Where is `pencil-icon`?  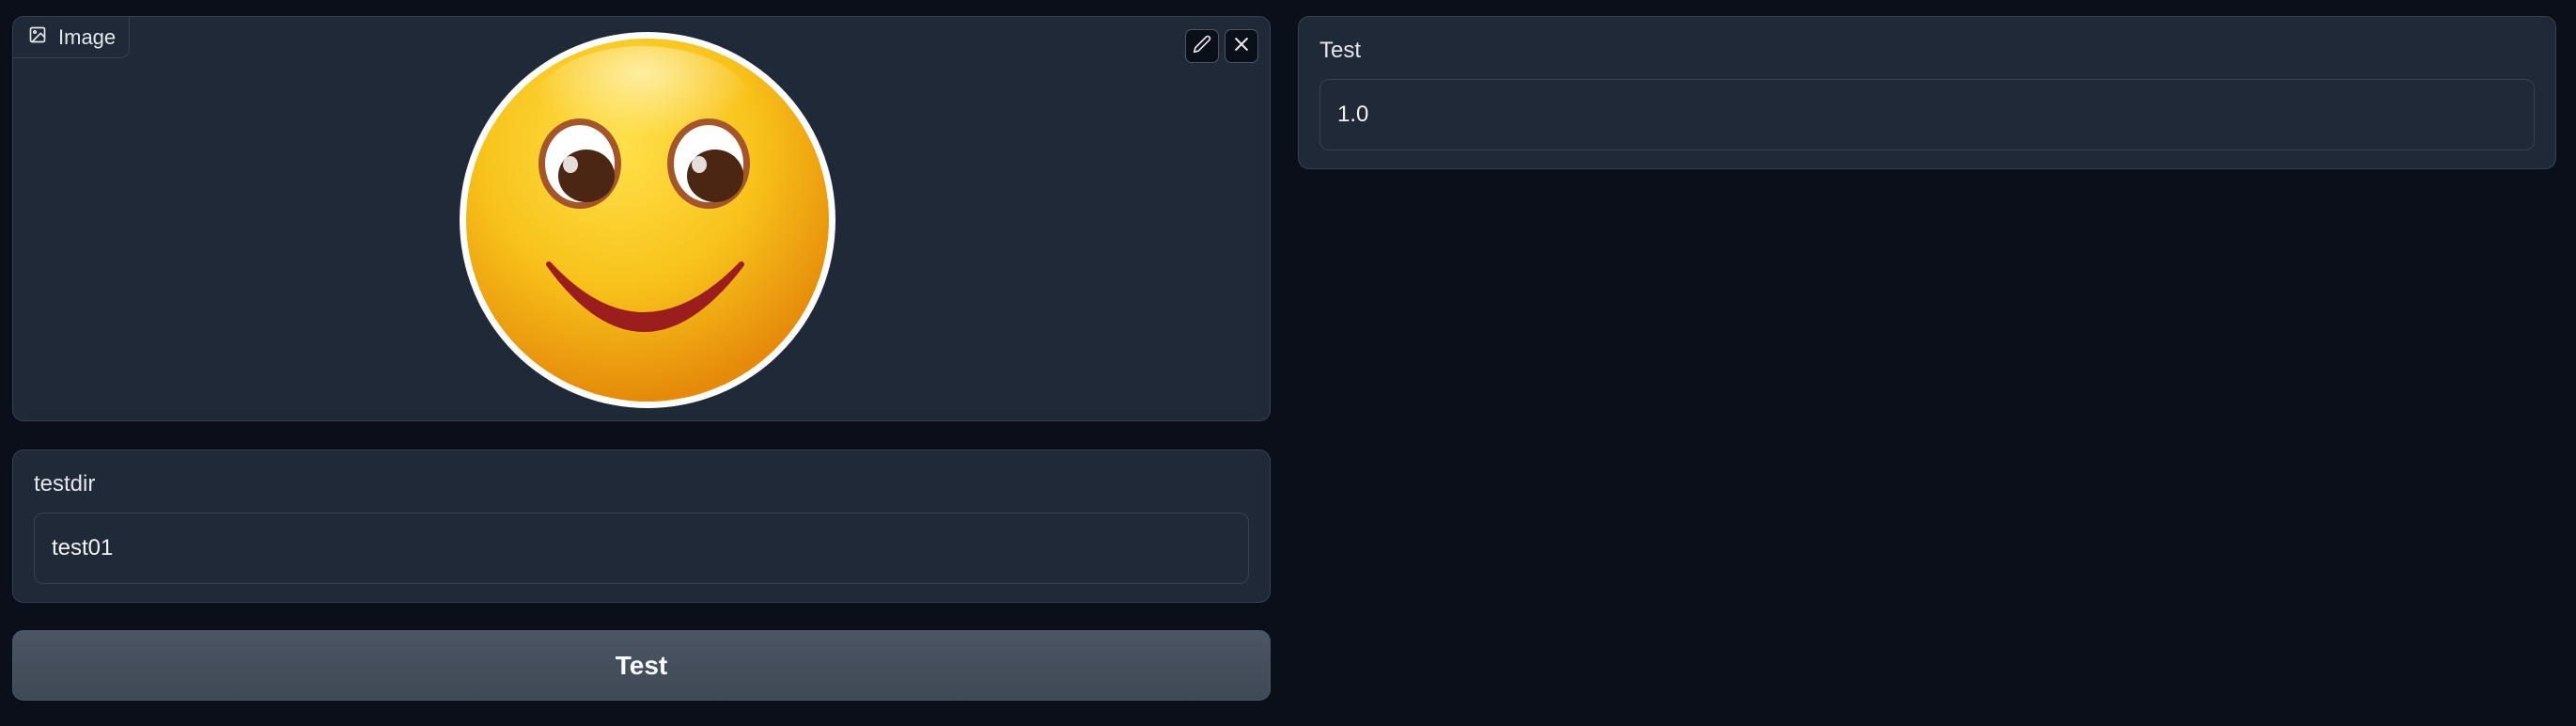
pencil-icon is located at coordinates (1202, 47).